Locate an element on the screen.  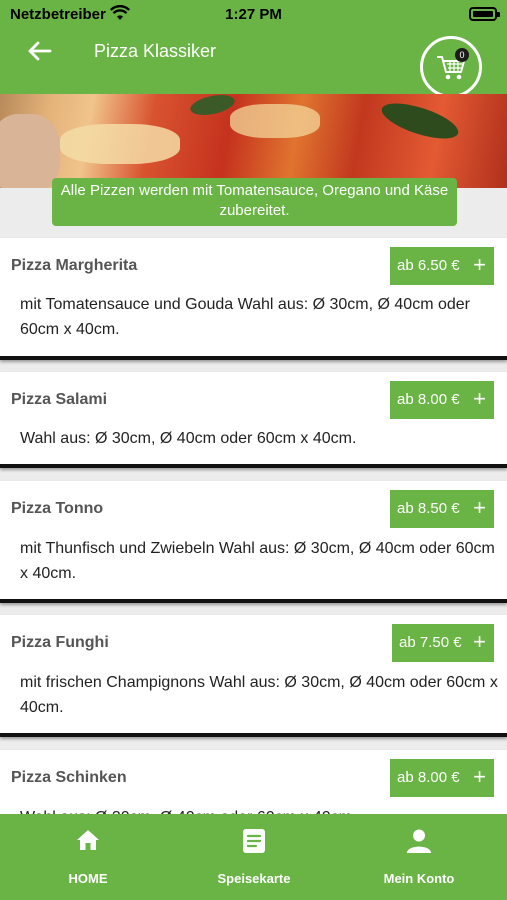
add-to-cart-button: ab 7.50 € + is located at coordinates (443, 643).